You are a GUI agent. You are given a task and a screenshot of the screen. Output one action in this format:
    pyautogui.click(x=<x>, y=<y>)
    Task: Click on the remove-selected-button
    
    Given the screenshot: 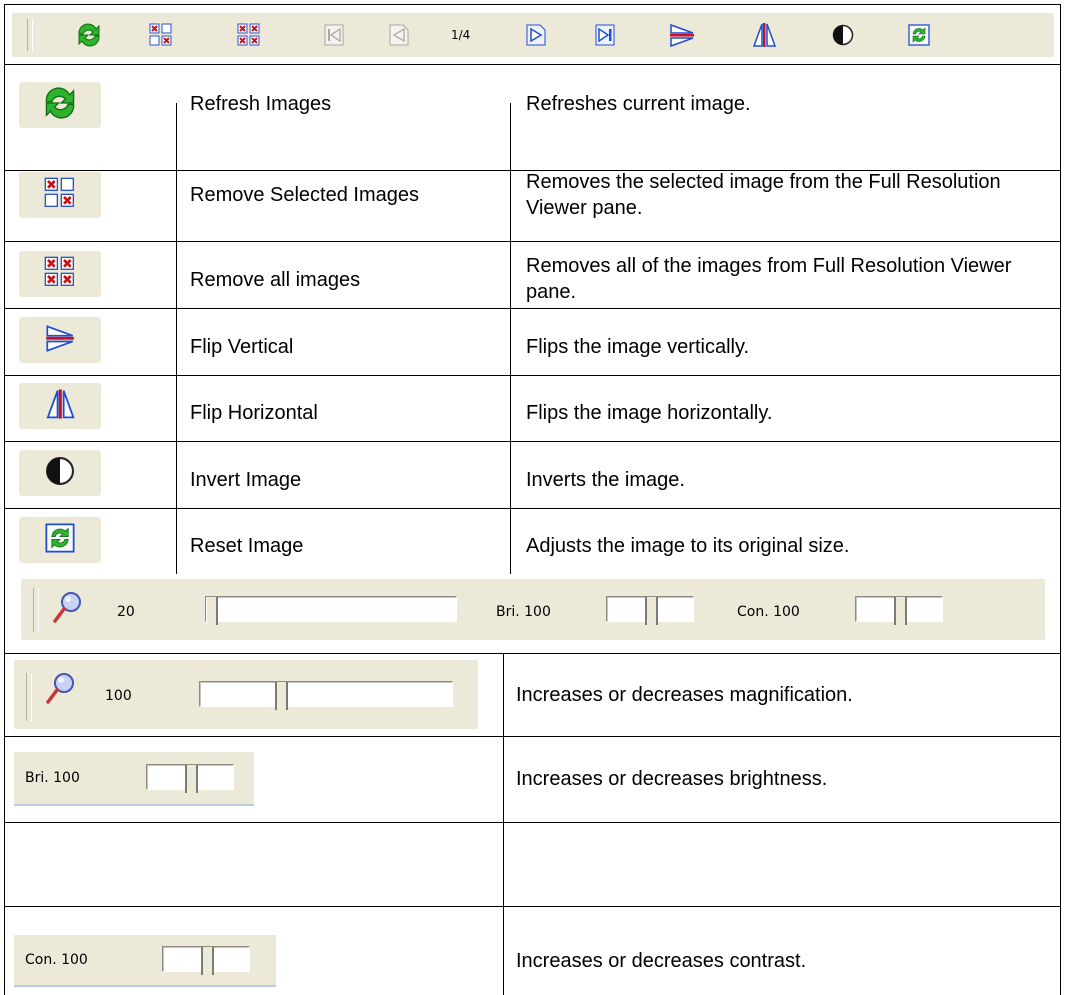 What is the action you would take?
    pyautogui.click(x=60, y=195)
    